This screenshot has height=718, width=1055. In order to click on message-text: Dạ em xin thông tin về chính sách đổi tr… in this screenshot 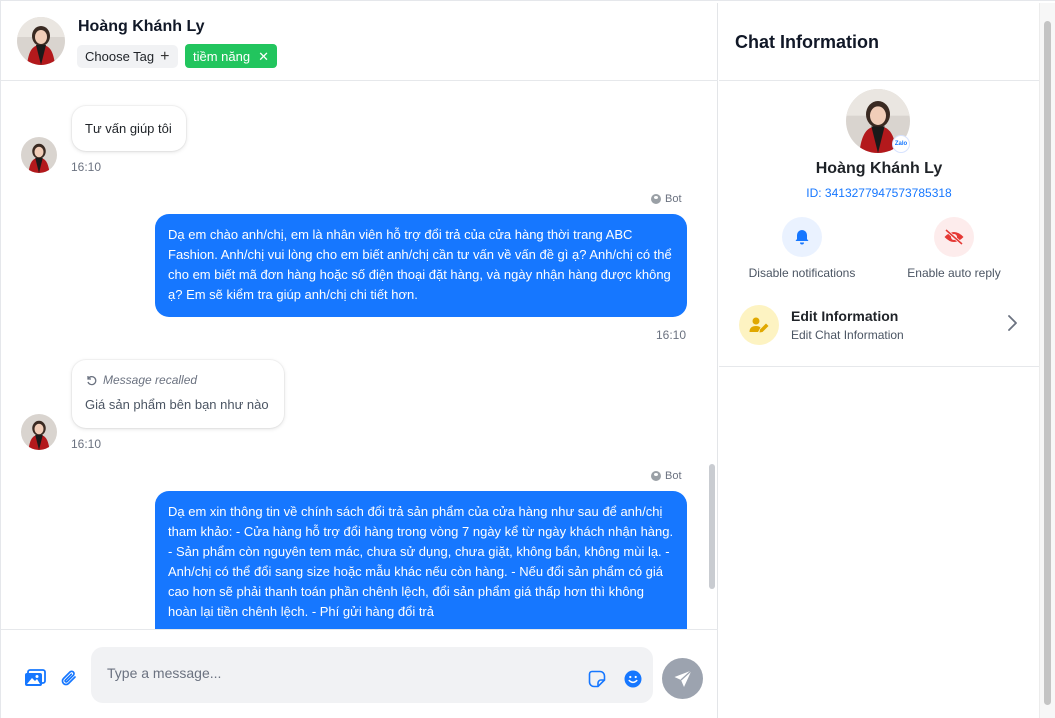, I will do `click(421, 561)`.